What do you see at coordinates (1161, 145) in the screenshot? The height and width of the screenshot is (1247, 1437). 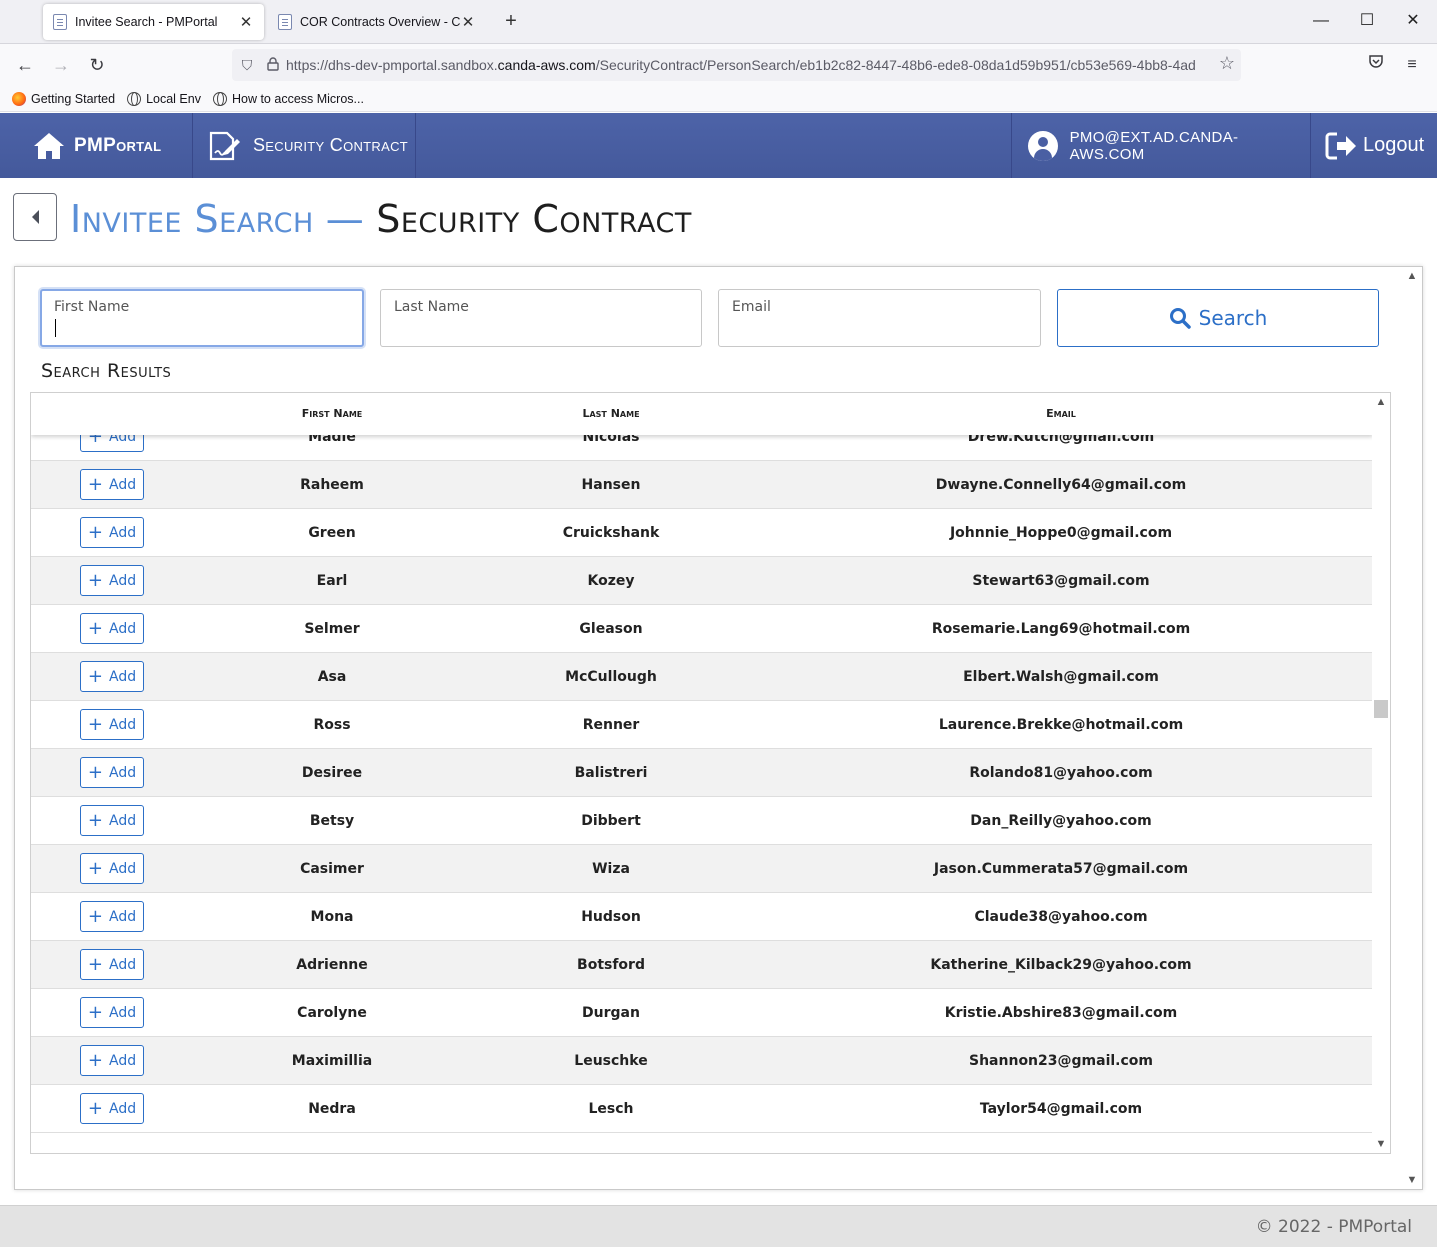 I see `user-account: PMO@EXT.AD.CANDA-AWS.COM` at bounding box center [1161, 145].